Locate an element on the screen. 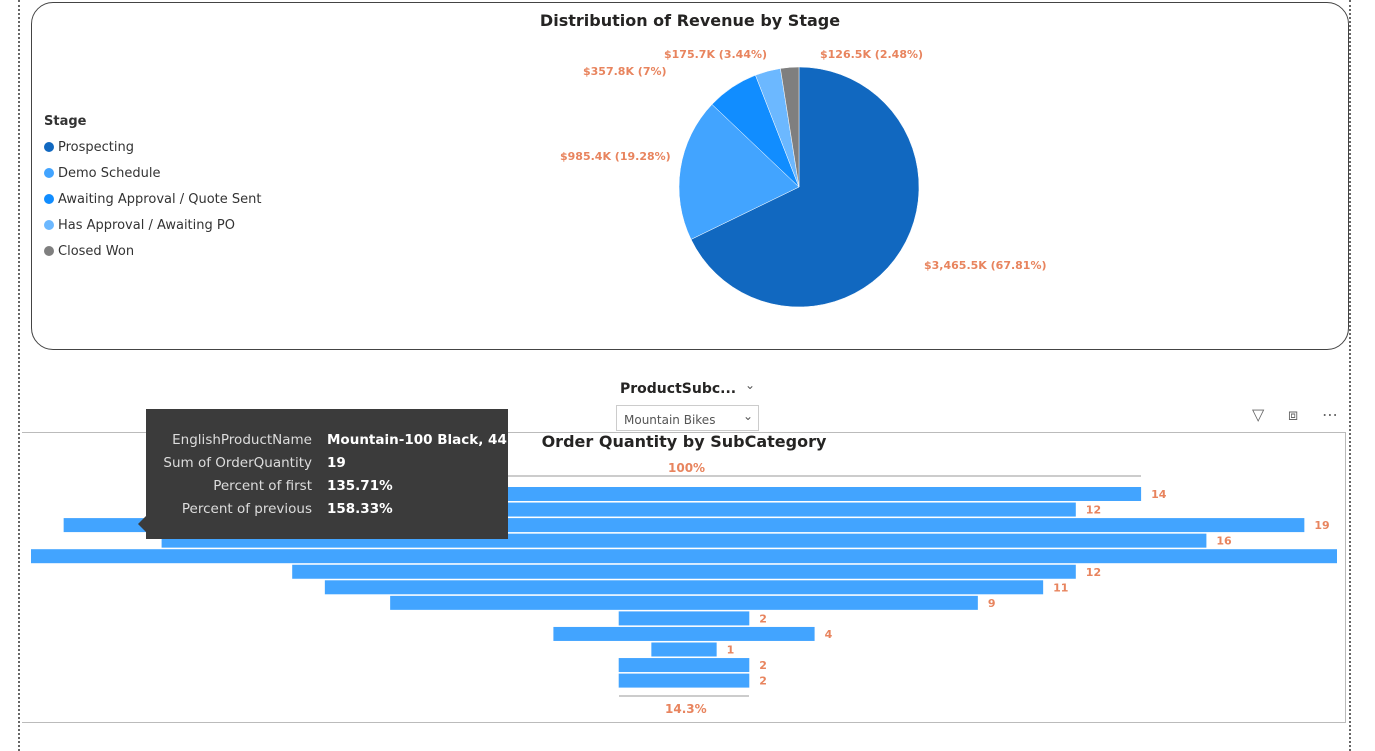 The width and height of the screenshot is (1375, 751). pie-data-label: $985.4K (19.28%) is located at coordinates (615, 156).